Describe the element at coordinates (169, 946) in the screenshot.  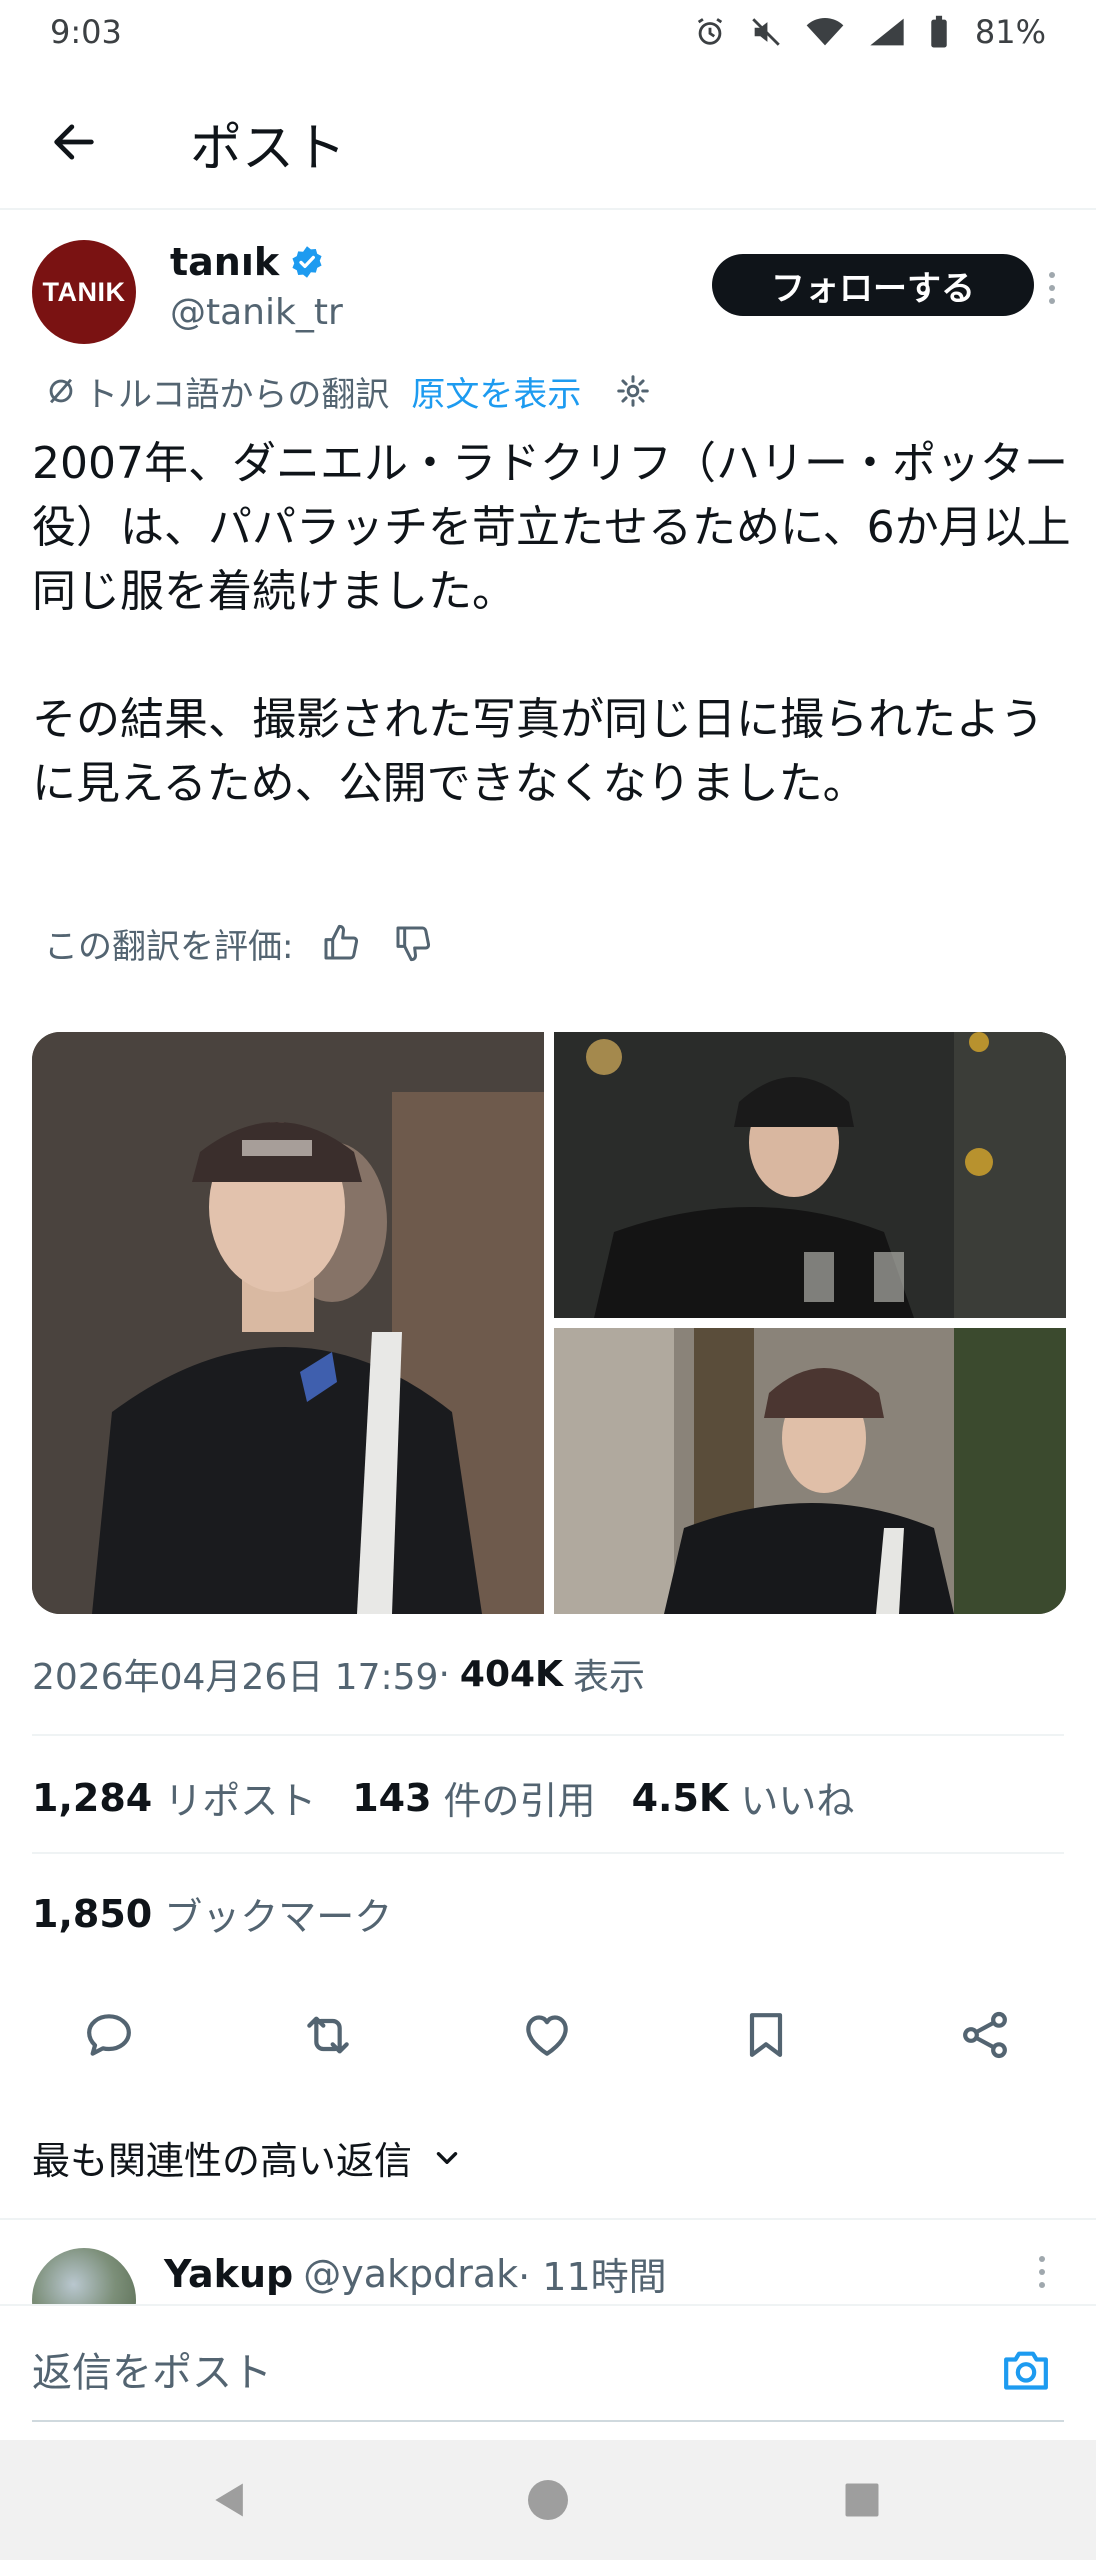
I see `rate-label: この翻訳を評価:` at that location.